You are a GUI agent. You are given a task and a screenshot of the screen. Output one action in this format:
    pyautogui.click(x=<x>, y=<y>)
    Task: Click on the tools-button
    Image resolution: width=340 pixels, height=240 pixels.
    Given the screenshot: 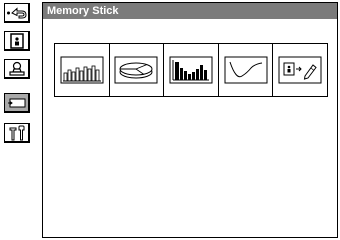 What is the action you would take?
    pyautogui.click(x=17, y=133)
    